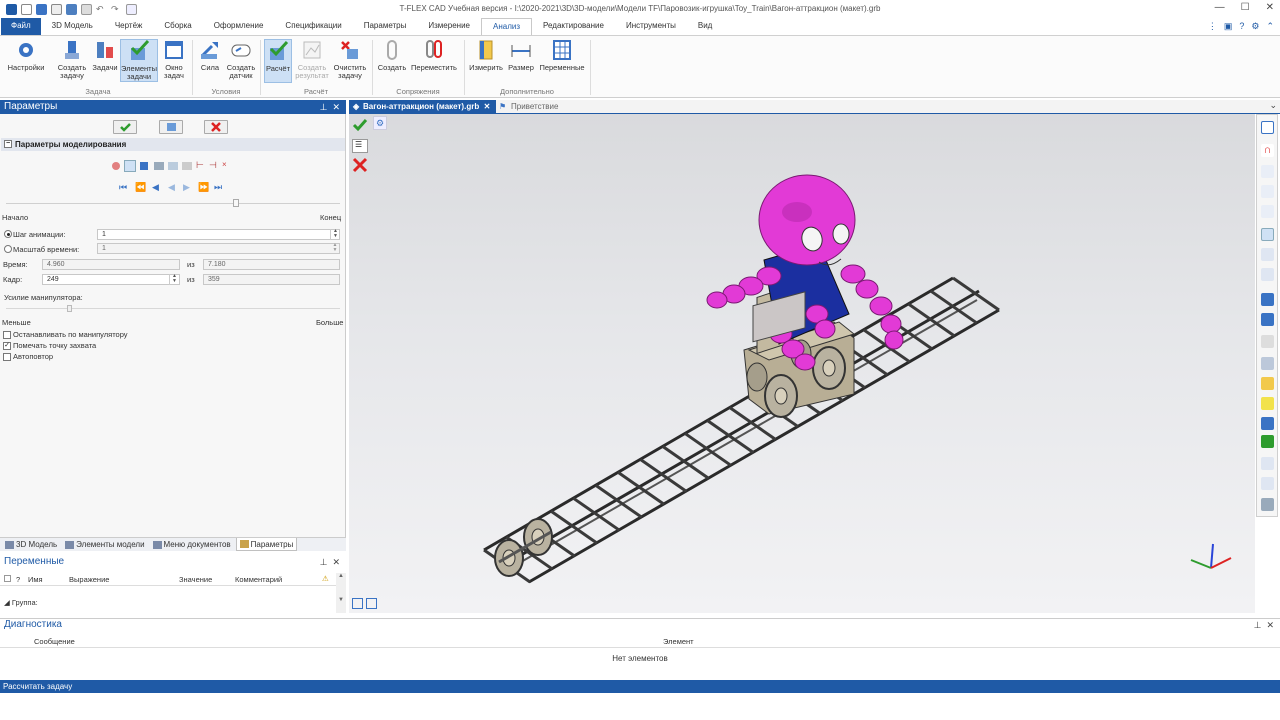  I want to click on window-list-icon: ▣, so click(1228, 26).